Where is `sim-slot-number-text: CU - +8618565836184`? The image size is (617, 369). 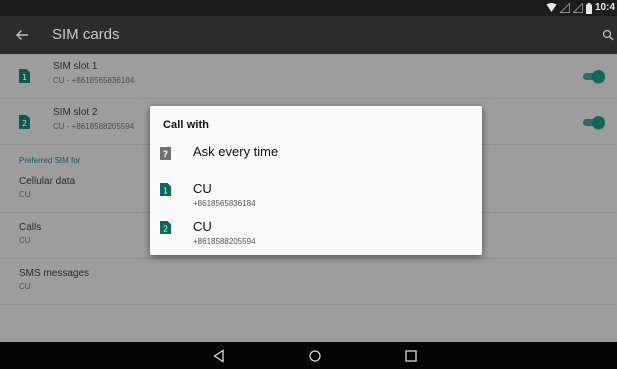 sim-slot-number-text: CU - +8618565836184 is located at coordinates (94, 80).